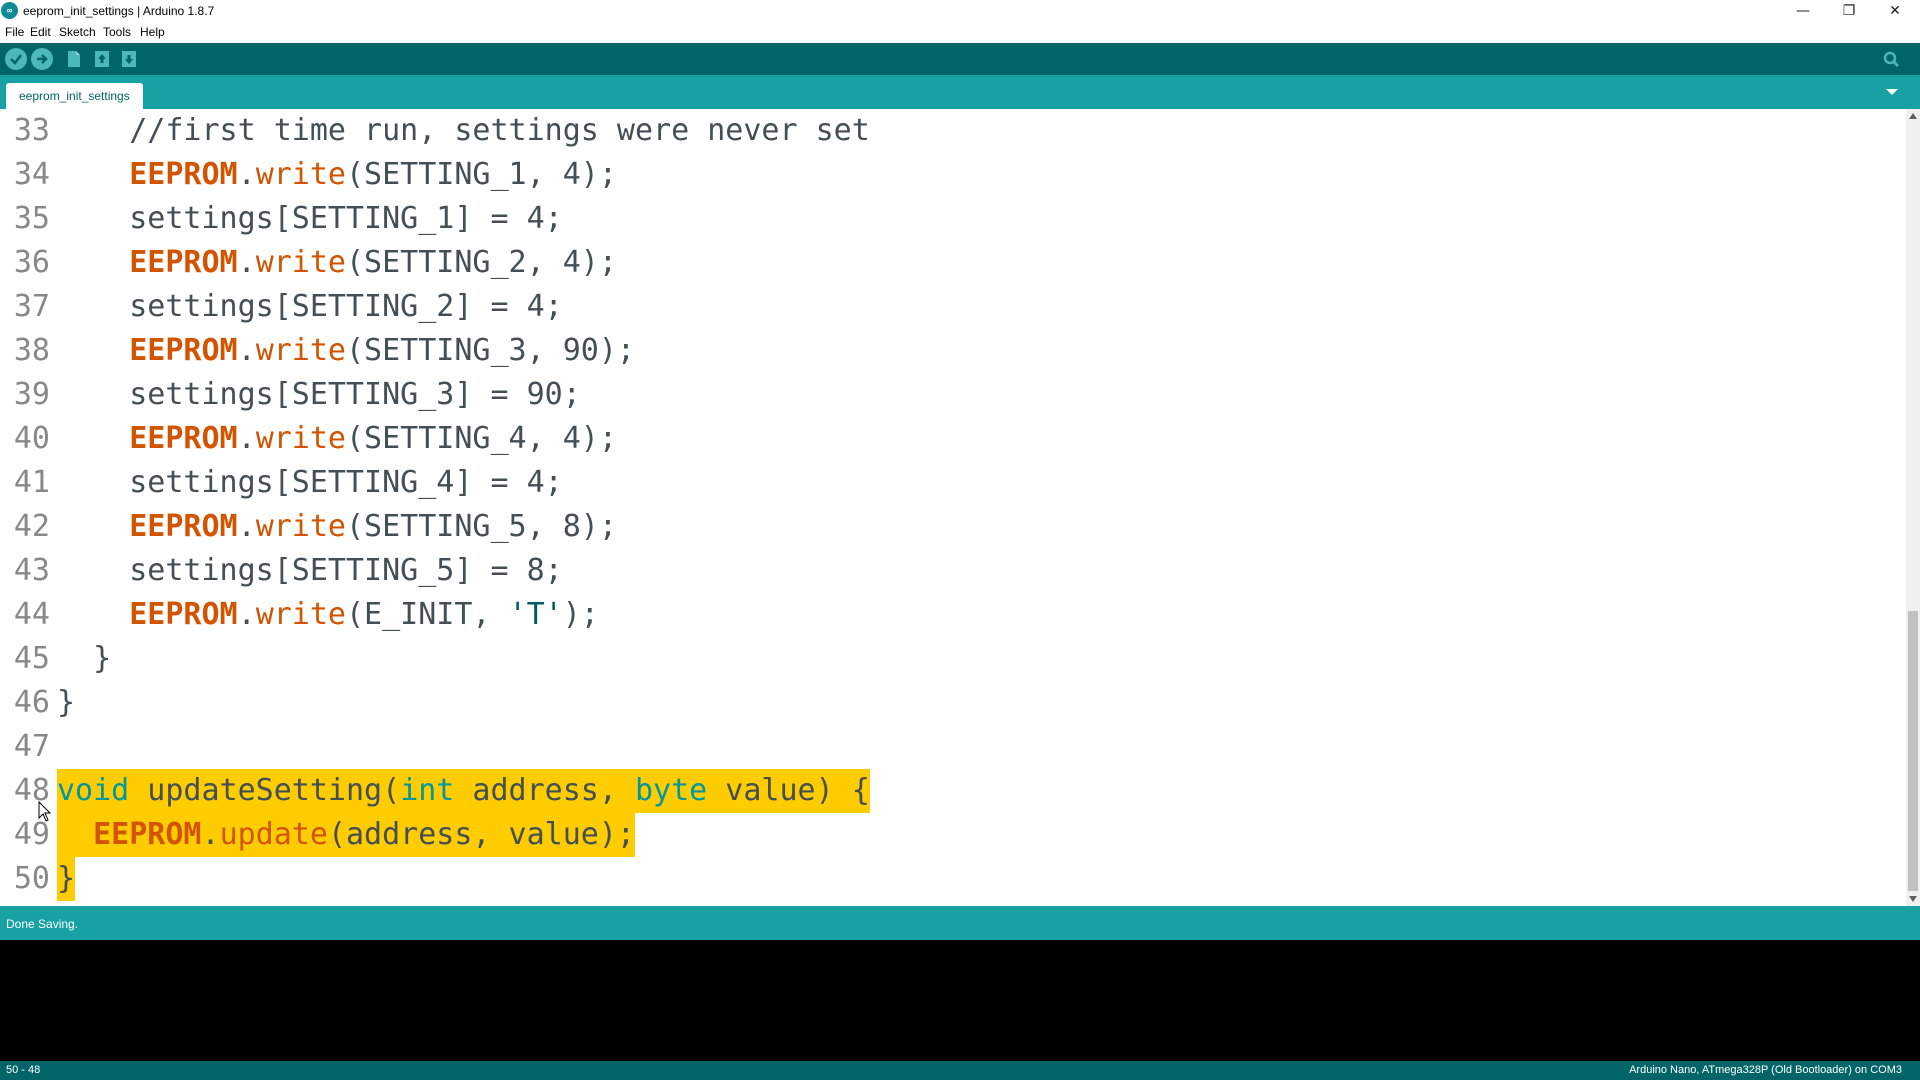 The width and height of the screenshot is (1920, 1080). Describe the element at coordinates (953, 263) in the screenshot. I see `code-line: 36 EEPROM.write(SETTING_2, 4);` at that location.